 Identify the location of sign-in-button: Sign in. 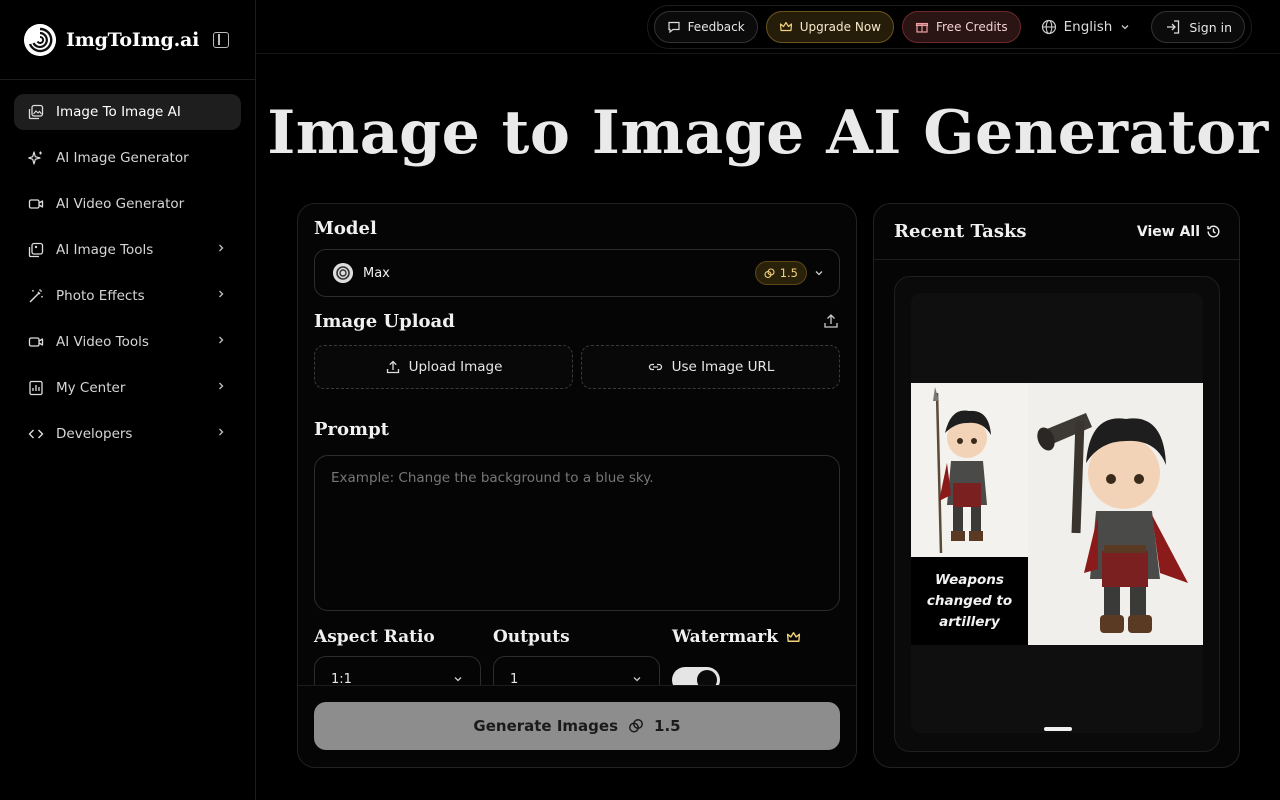
(1198, 27).